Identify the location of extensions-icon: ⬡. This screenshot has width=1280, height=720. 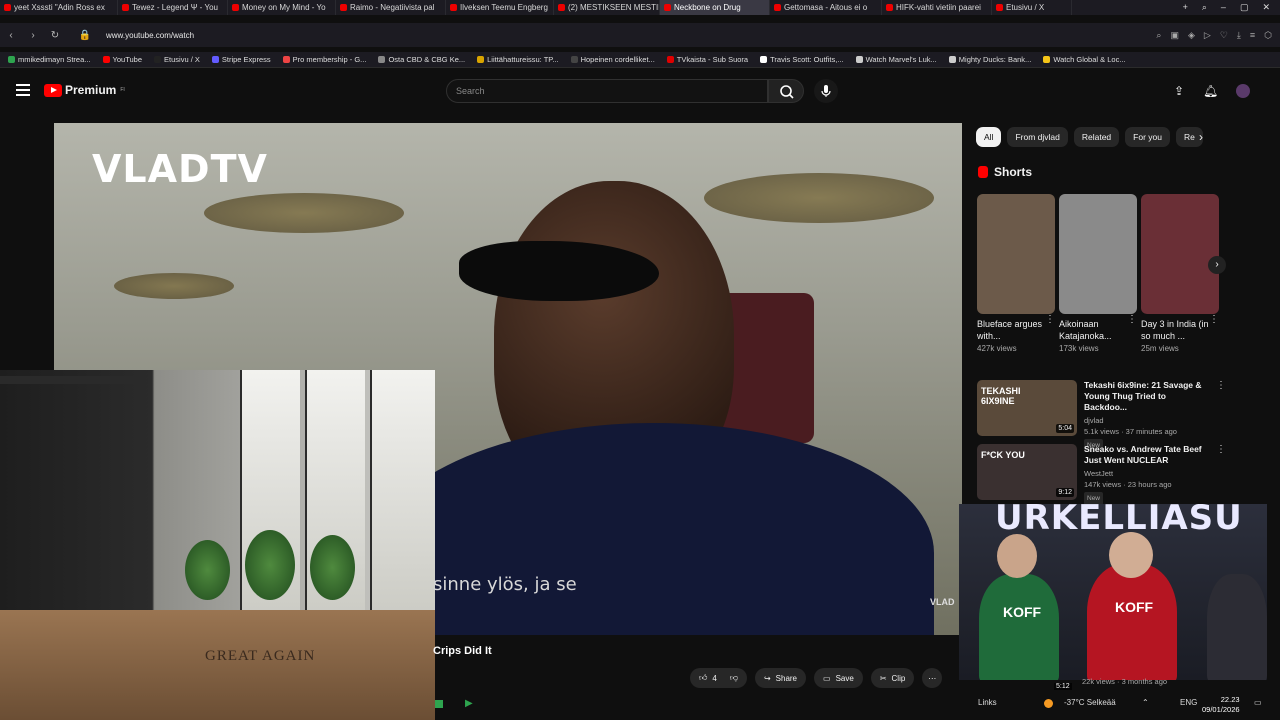
(1268, 35).